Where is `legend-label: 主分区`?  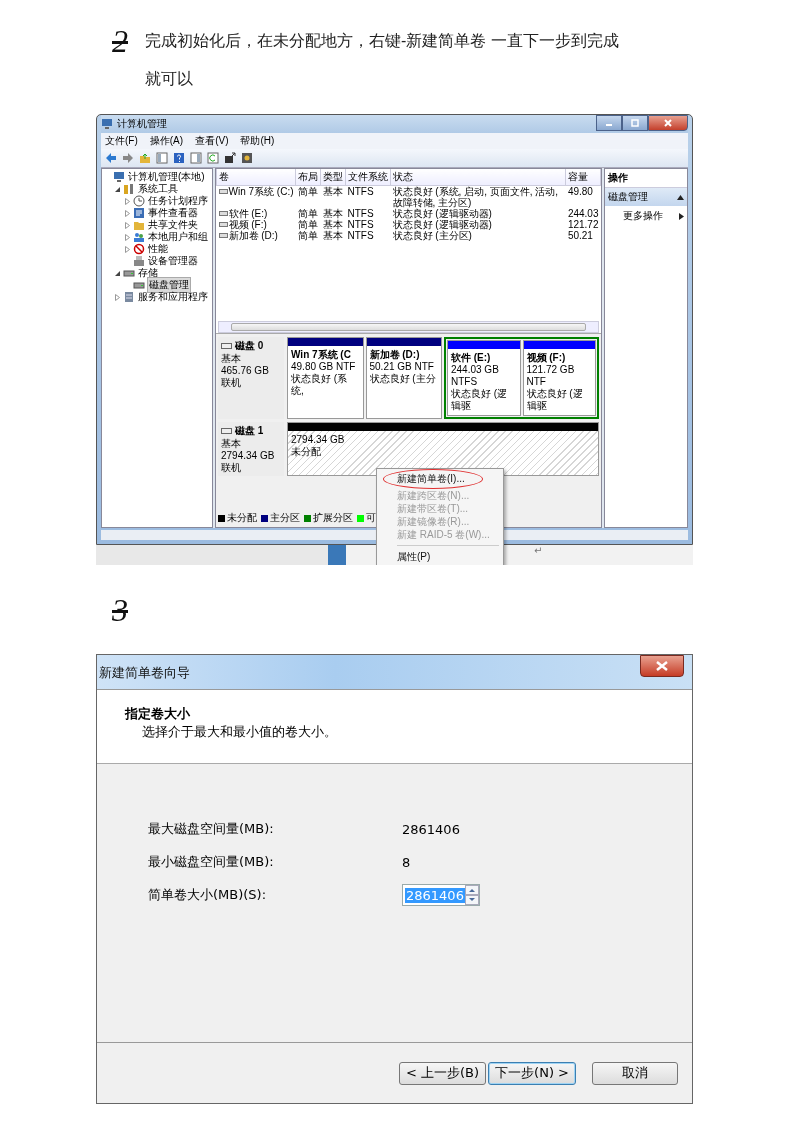
legend-label: 主分区 is located at coordinates (285, 518).